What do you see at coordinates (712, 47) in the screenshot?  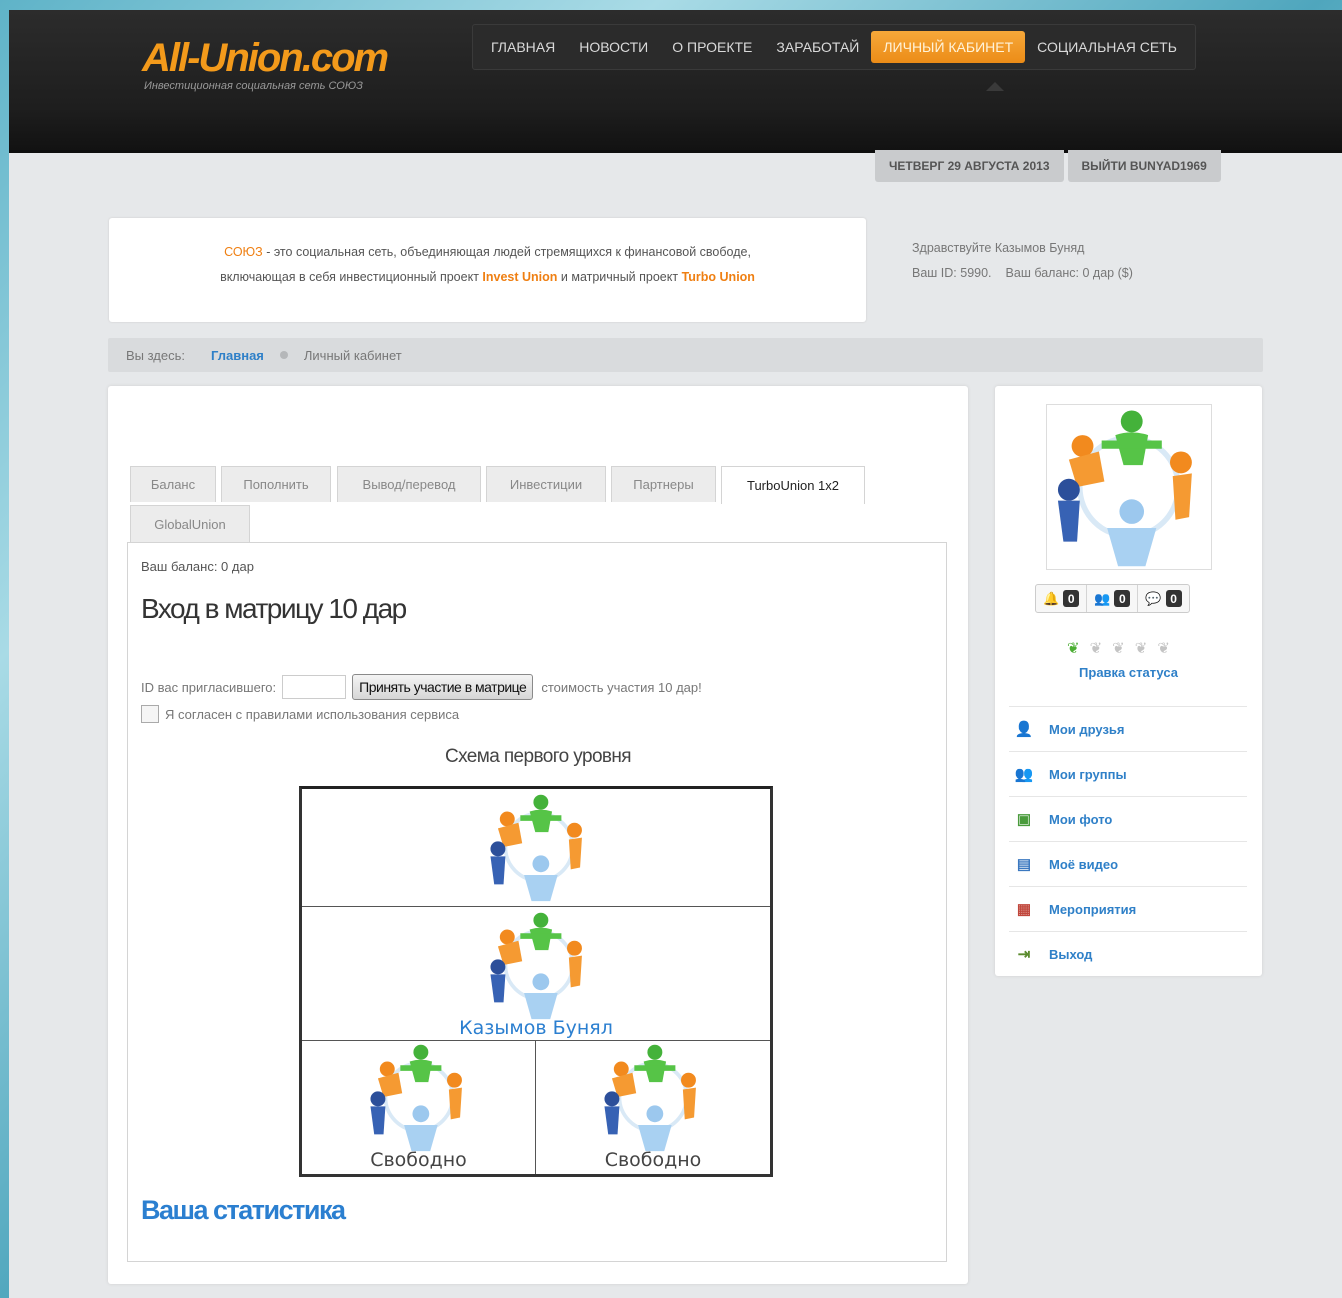 I see `nav-about: О проекте` at bounding box center [712, 47].